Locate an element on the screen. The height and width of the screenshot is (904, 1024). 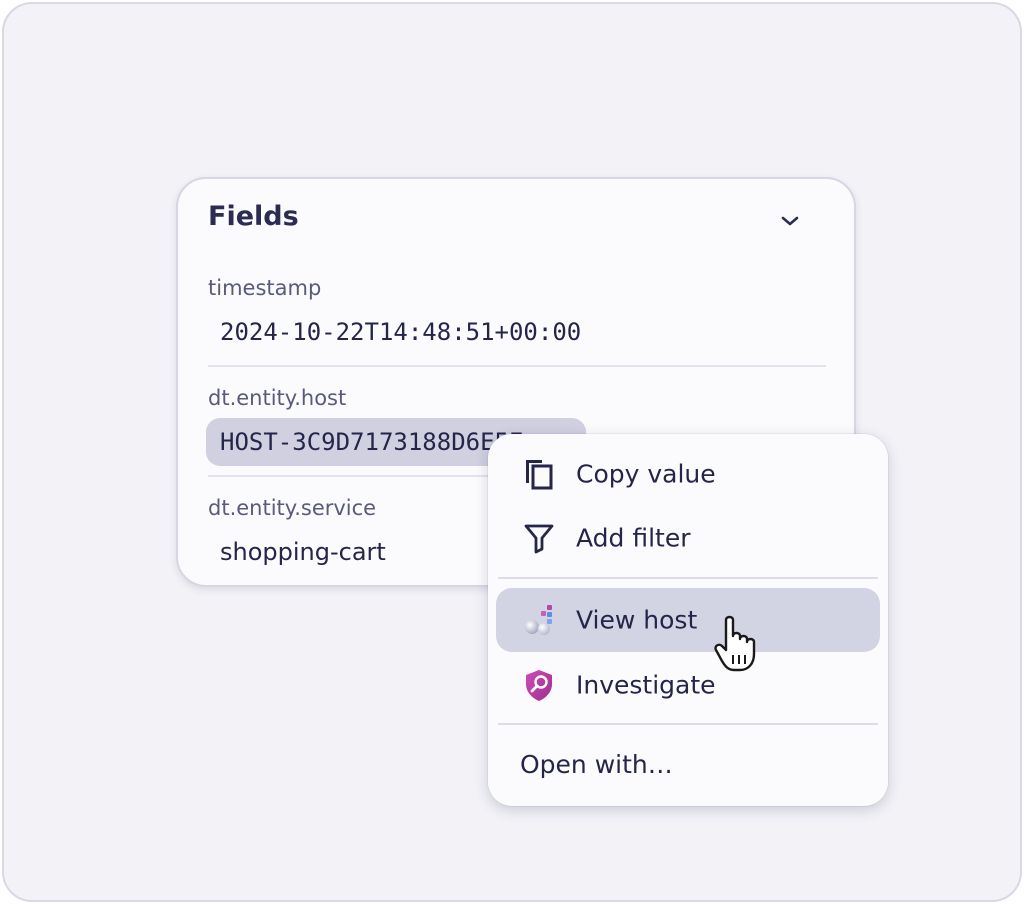
hosts-app-icon is located at coordinates (538, 620).